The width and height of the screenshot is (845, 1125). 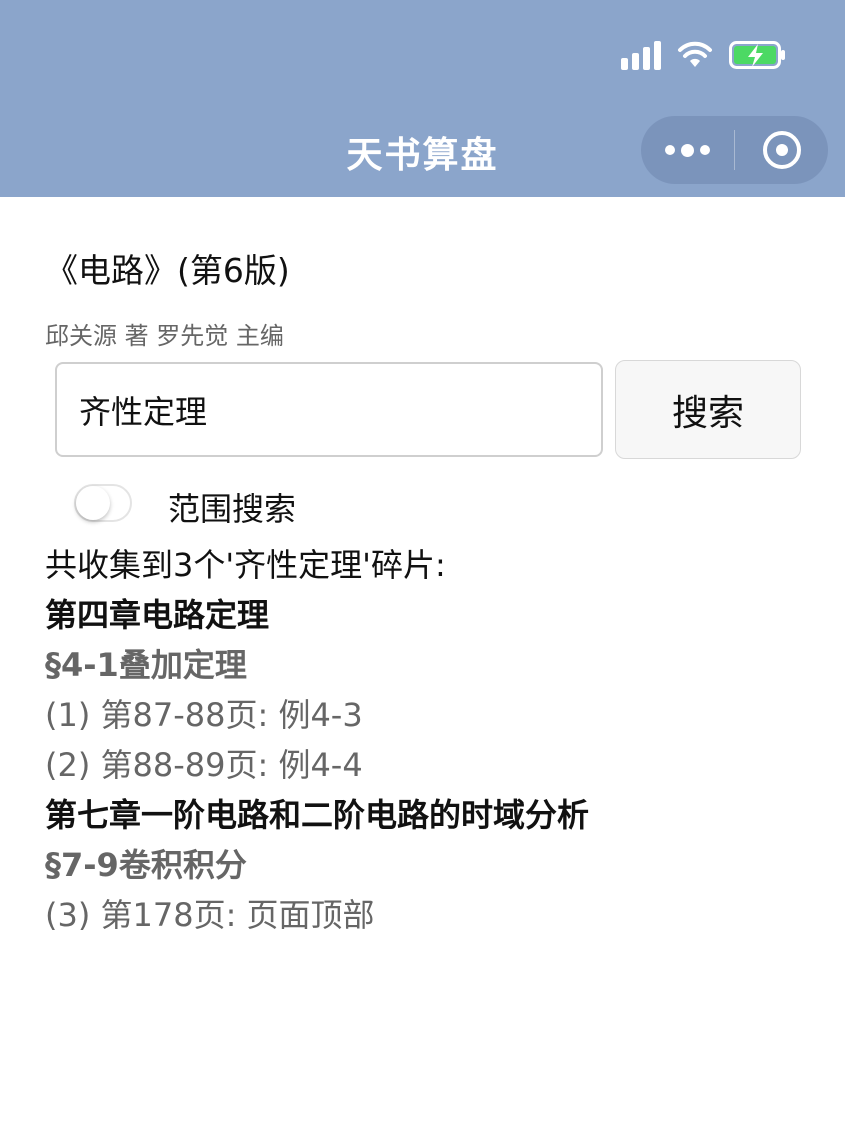 I want to click on search-button: 搜索, so click(x=708, y=409).